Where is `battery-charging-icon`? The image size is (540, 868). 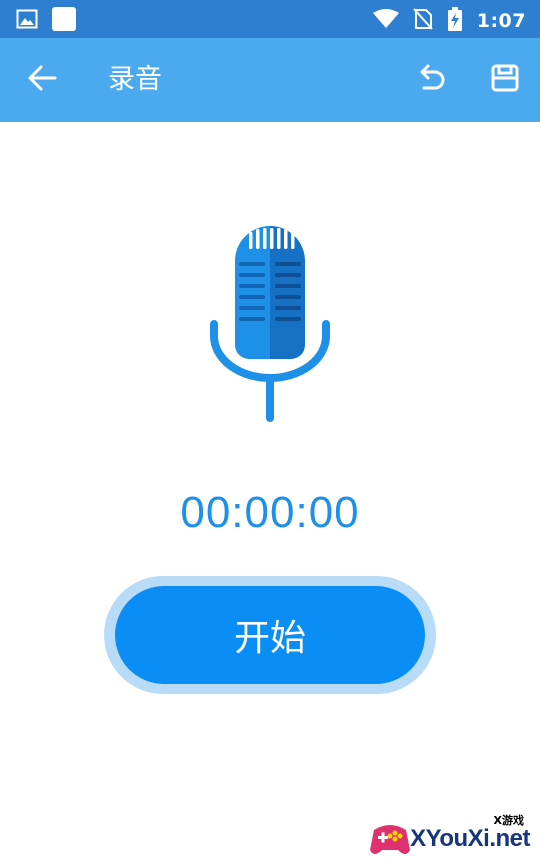 battery-charging-icon is located at coordinates (455, 21).